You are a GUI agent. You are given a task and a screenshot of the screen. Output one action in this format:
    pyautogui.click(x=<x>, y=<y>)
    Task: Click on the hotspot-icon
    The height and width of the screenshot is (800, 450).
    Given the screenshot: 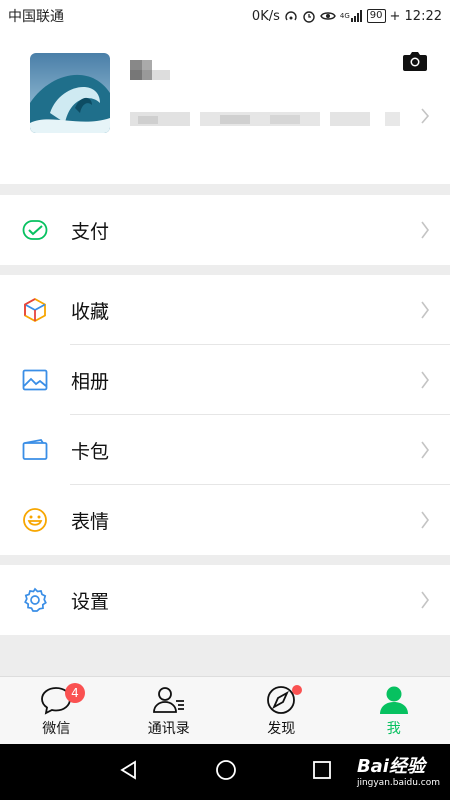 What is the action you would take?
    pyautogui.click(x=291, y=16)
    